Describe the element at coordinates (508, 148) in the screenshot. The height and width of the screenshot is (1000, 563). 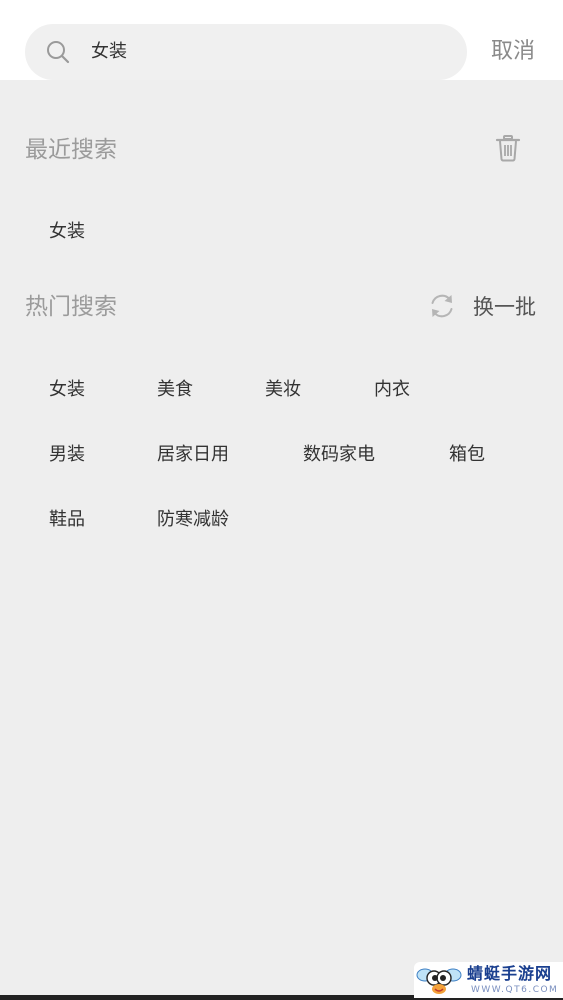
I see `trash-icon` at that location.